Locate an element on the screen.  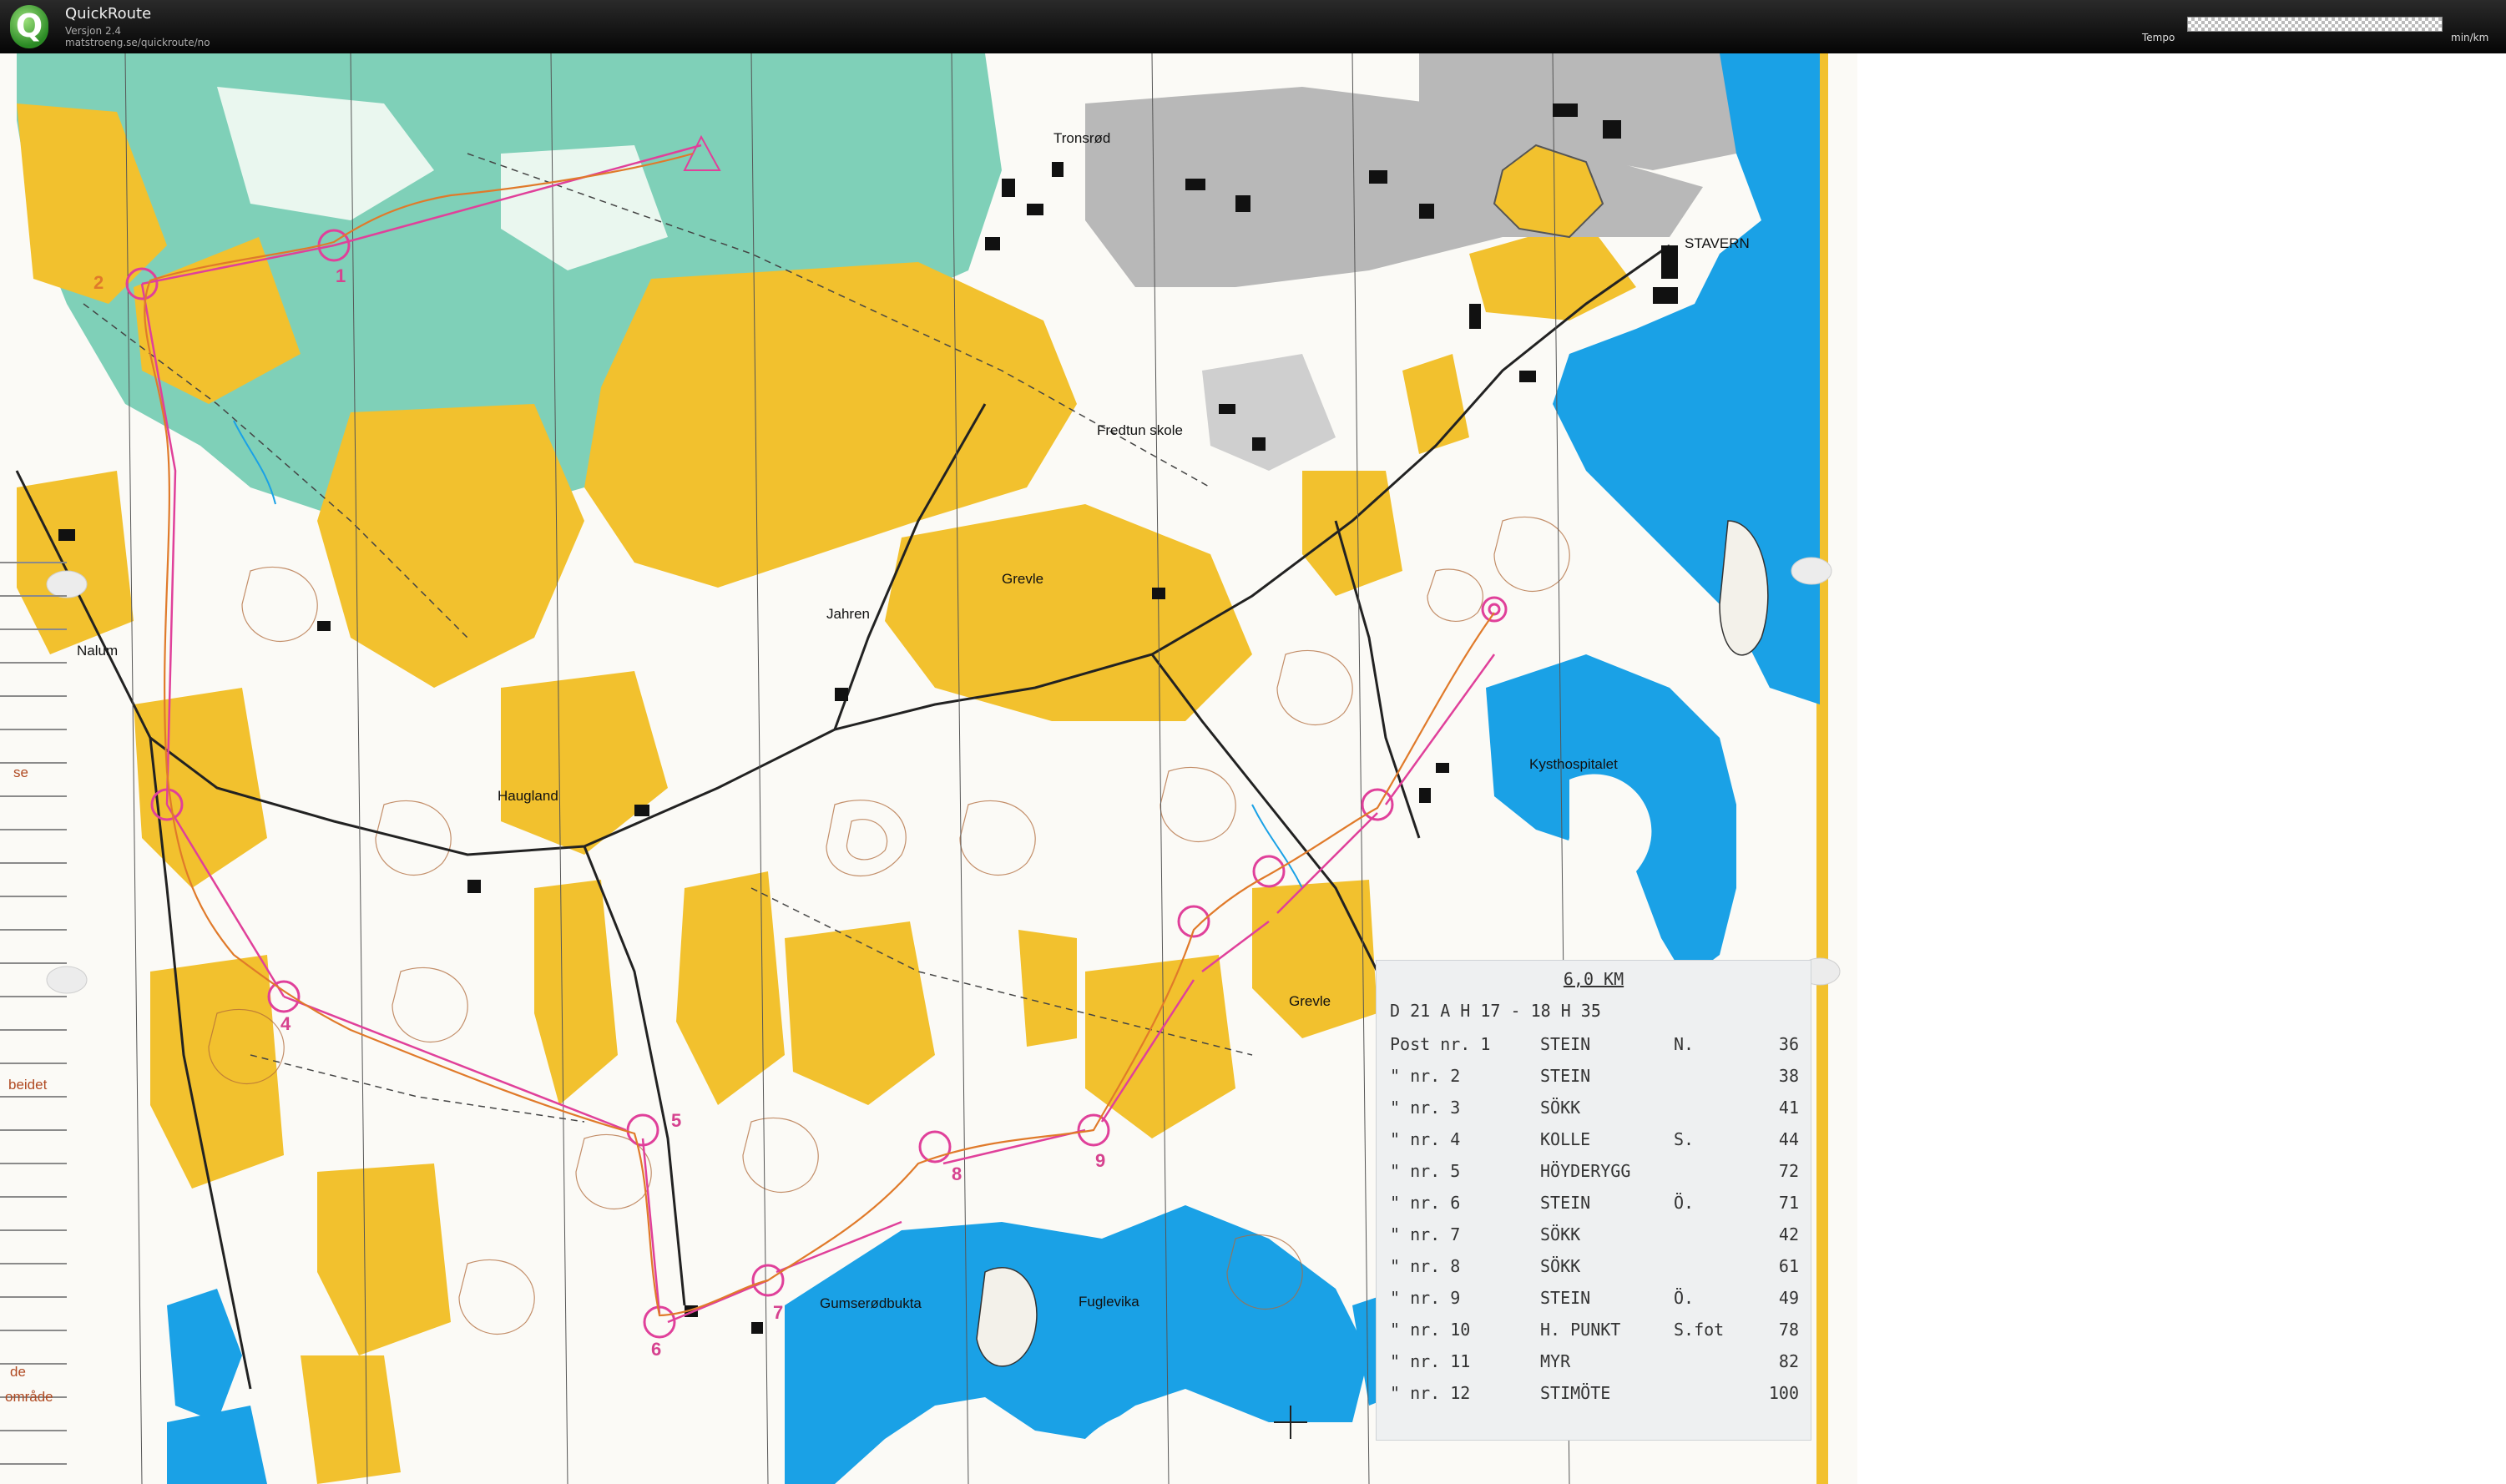
control-number-8: 8 is located at coordinates (957, 1173).